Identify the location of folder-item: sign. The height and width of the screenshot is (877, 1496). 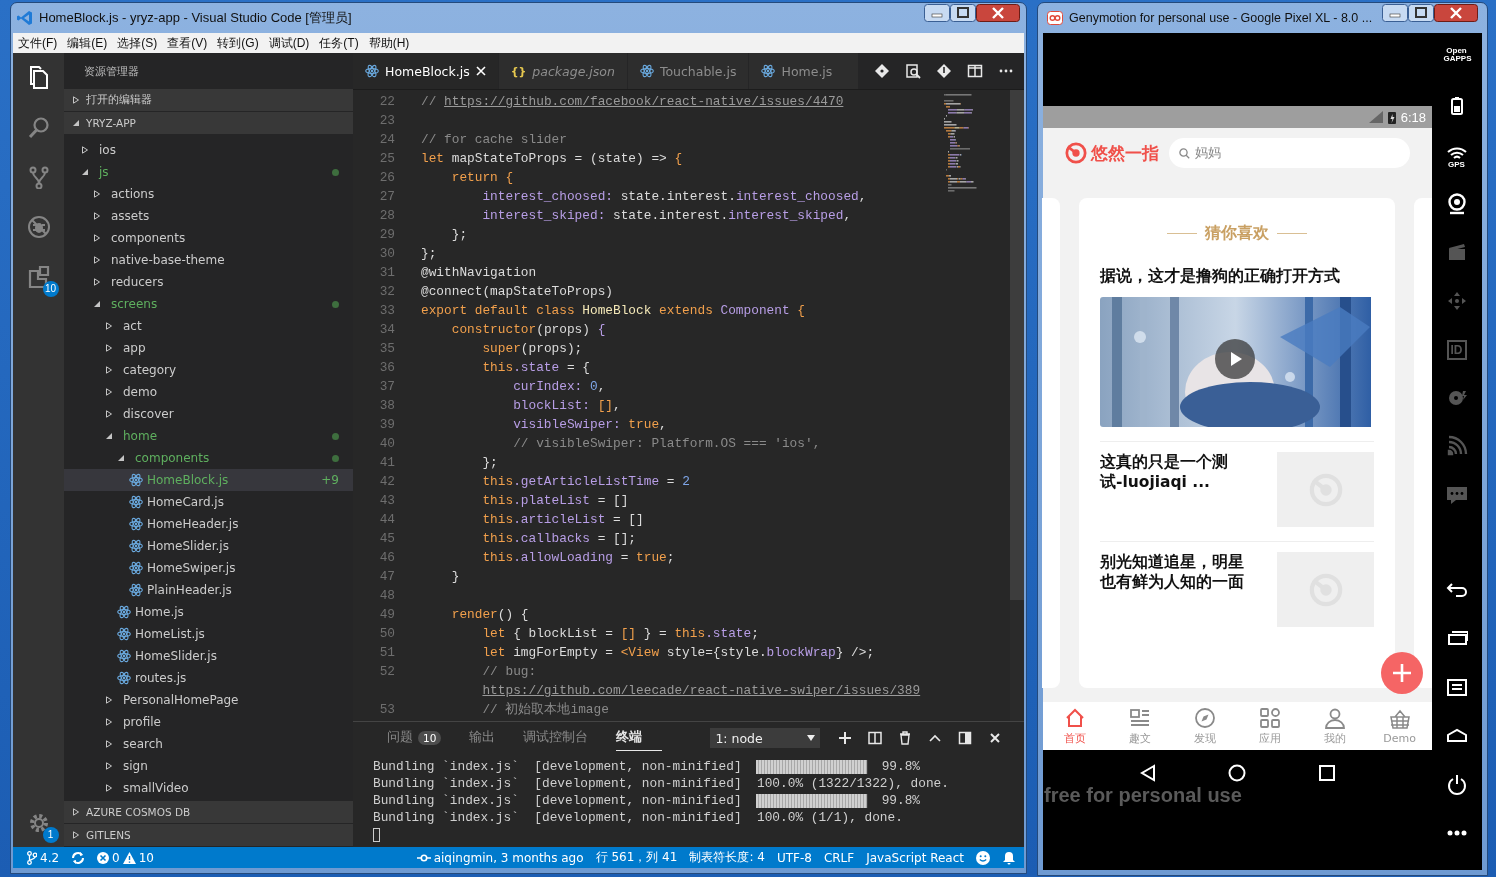
(208, 766).